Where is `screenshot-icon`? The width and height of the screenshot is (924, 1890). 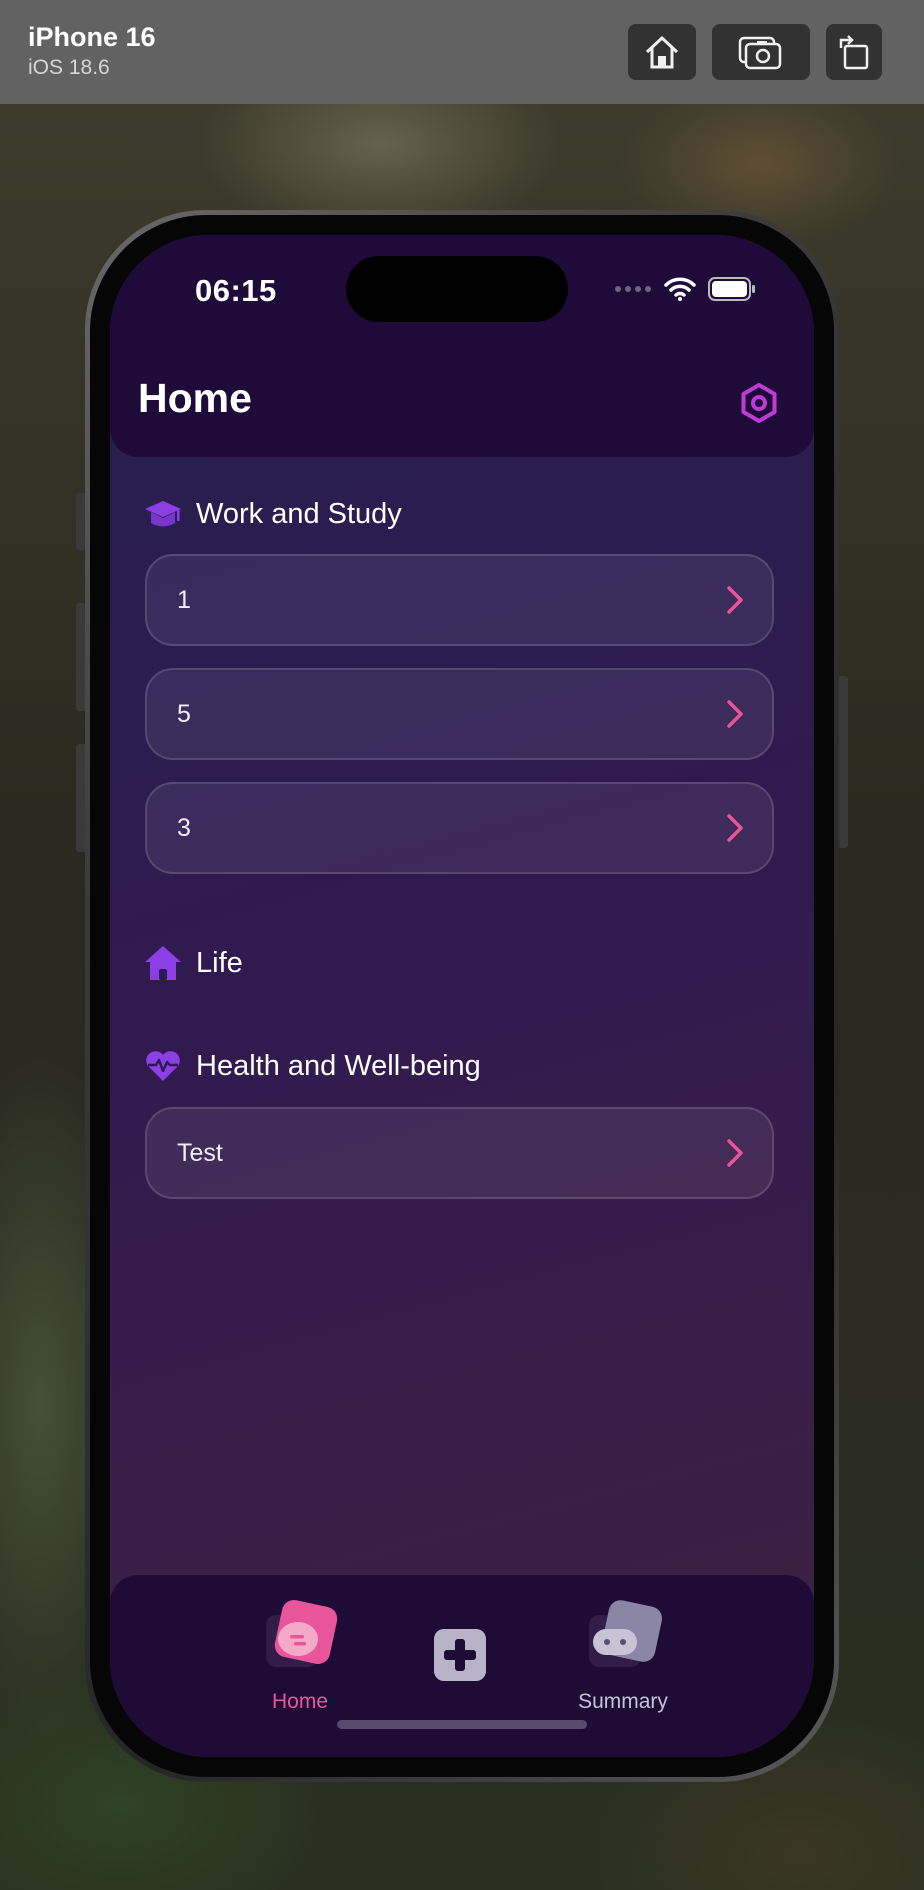
screenshot-icon is located at coordinates (760, 53).